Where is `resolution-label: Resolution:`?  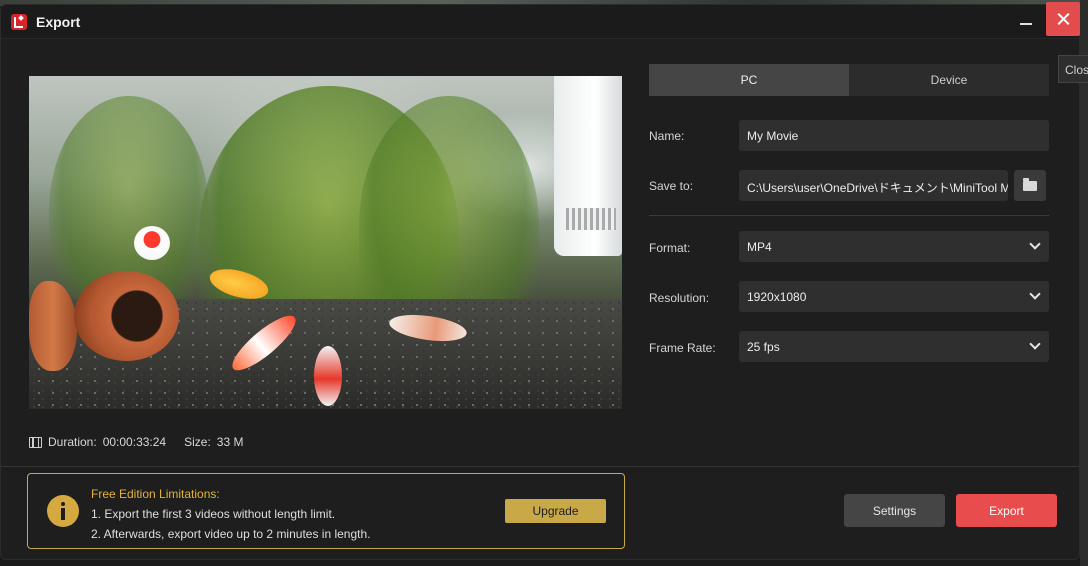
resolution-label: Resolution: is located at coordinates (679, 298).